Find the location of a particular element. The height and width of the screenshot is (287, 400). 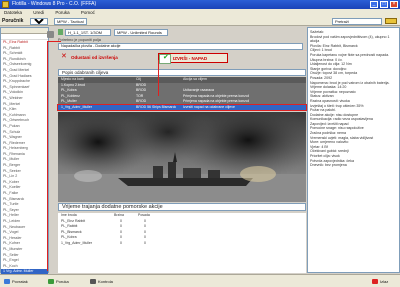

rank-label: Poručnik is located at coordinates (13, 21).